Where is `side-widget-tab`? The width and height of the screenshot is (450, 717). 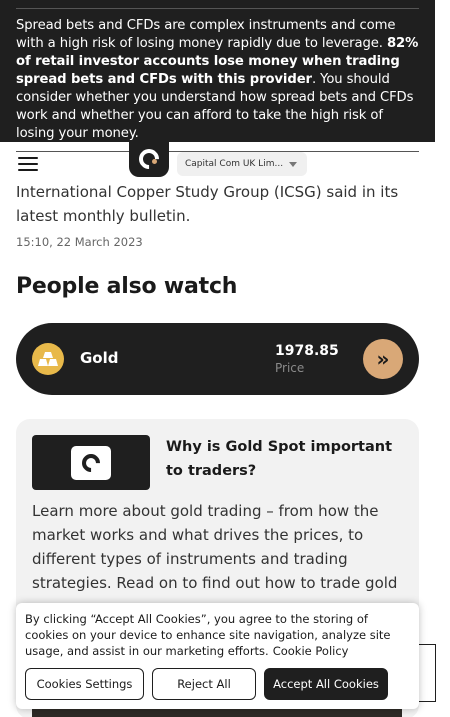
side-widget-tab is located at coordinates (427, 673).